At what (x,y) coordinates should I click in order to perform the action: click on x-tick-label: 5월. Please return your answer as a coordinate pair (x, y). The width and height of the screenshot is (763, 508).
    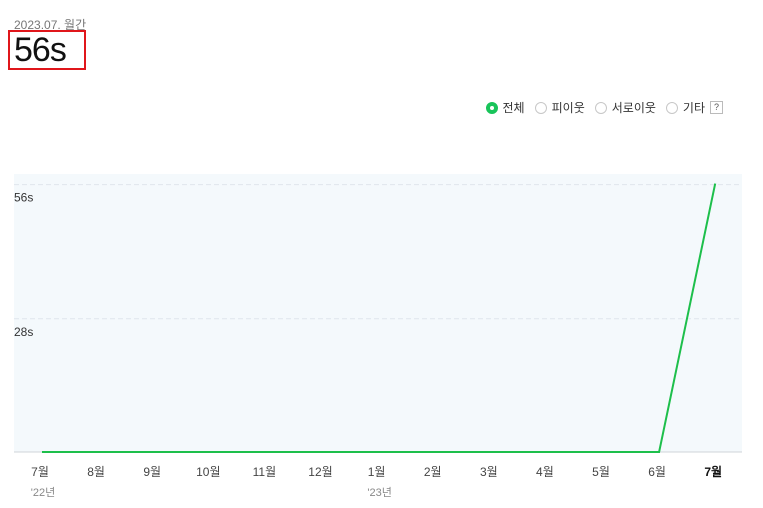
    Looking at the image, I should click on (601, 472).